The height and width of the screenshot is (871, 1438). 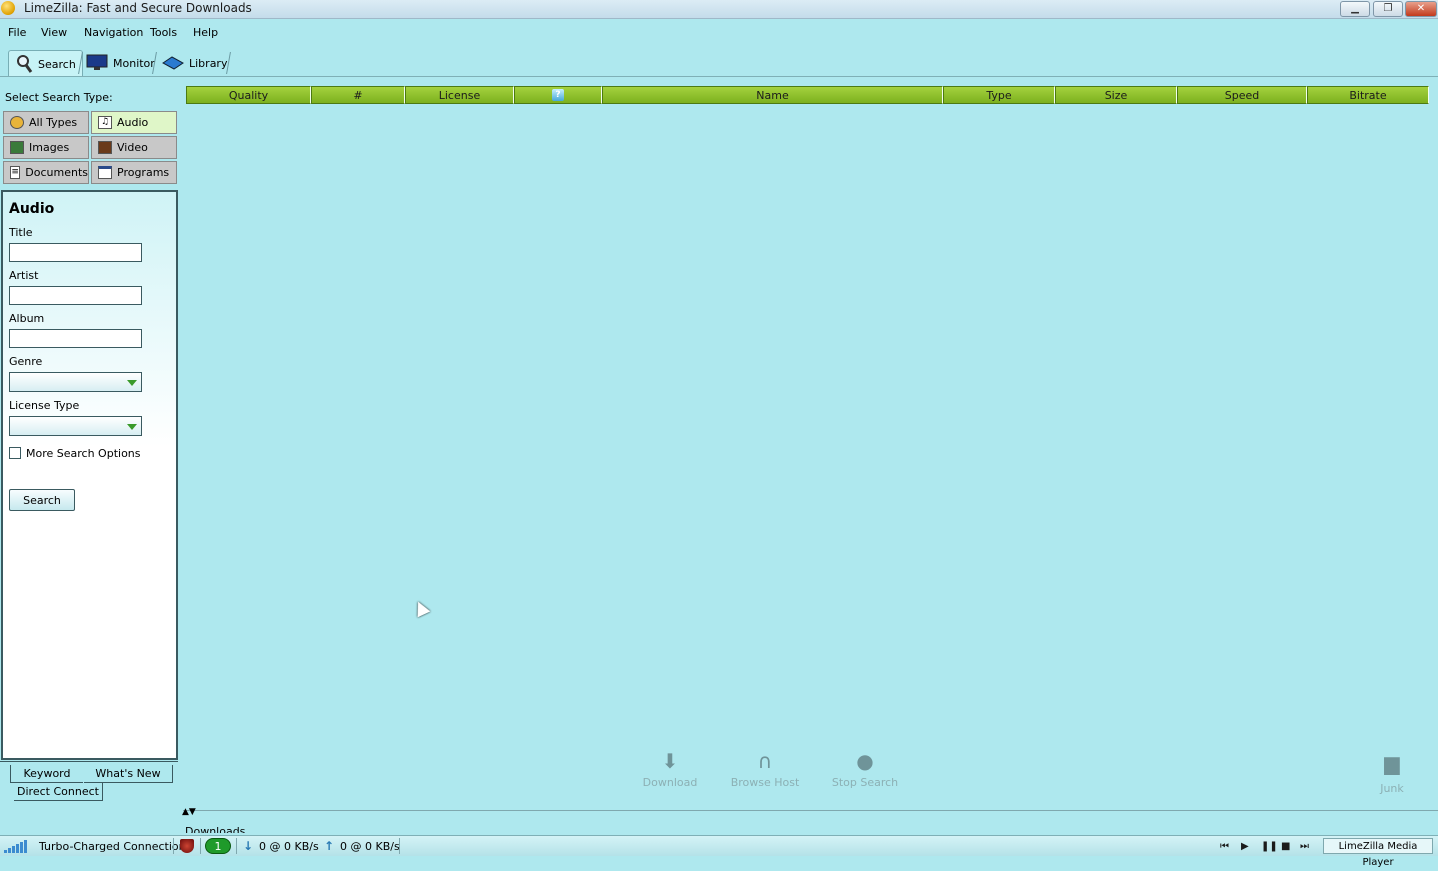 I want to click on menu-tools: Tools, so click(x=163, y=32).